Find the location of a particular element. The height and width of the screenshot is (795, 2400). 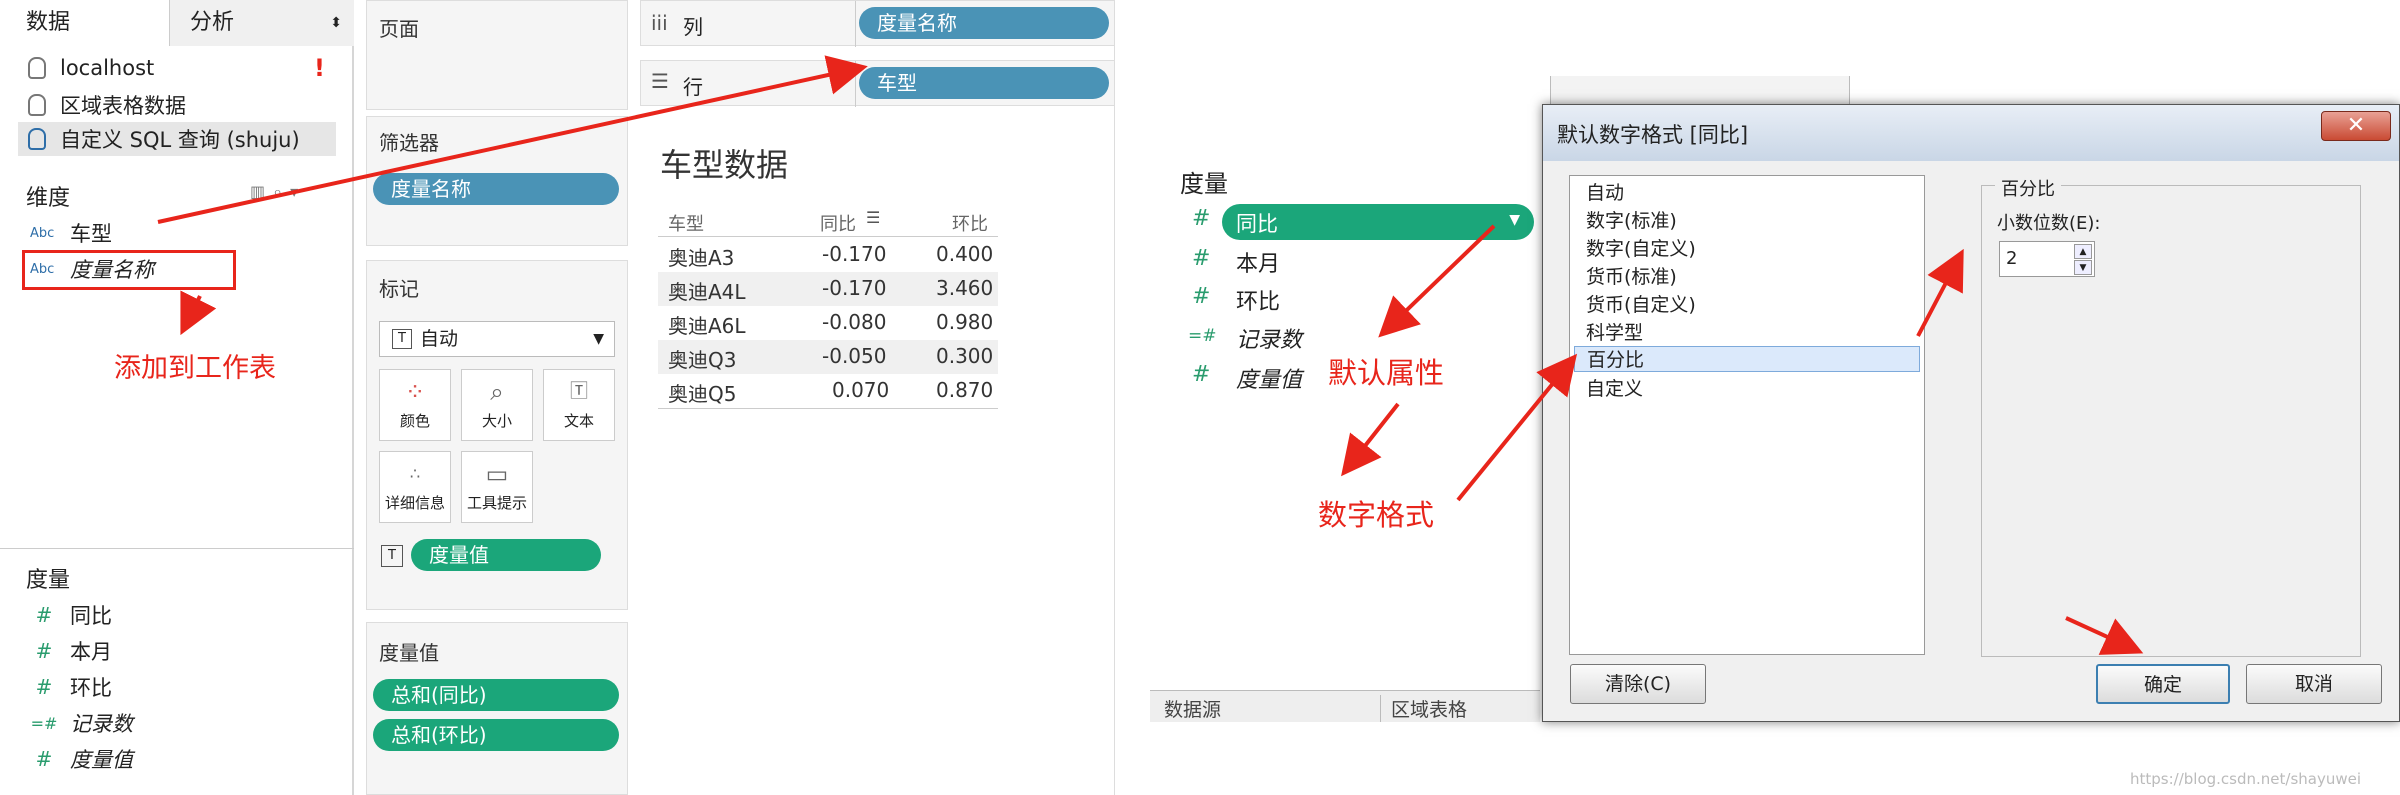

arrow-to-ok is located at coordinates (2104, 635).